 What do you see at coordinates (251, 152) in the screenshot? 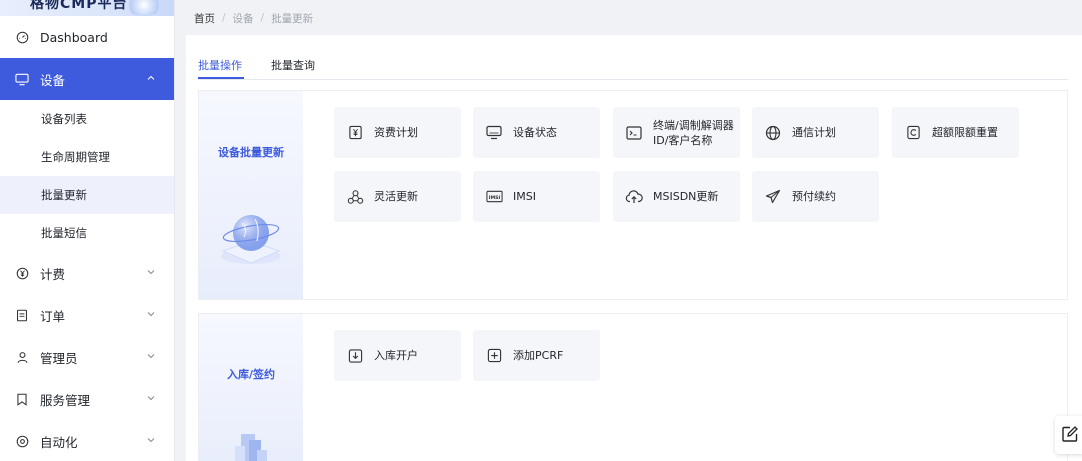
I see `panel-title: 设备批量更新` at bounding box center [251, 152].